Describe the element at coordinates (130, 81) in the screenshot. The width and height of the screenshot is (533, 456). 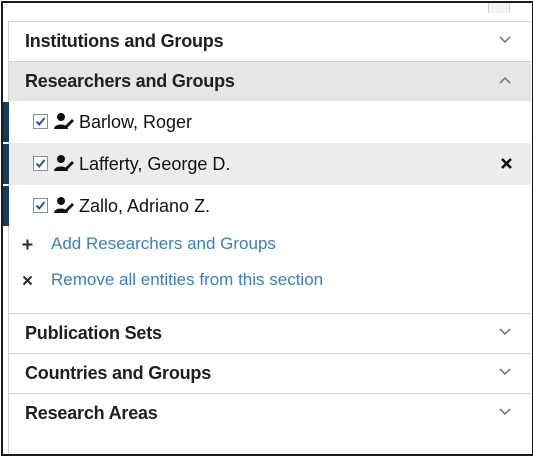
I see `section-title-researchers: Researchers and Groups` at that location.